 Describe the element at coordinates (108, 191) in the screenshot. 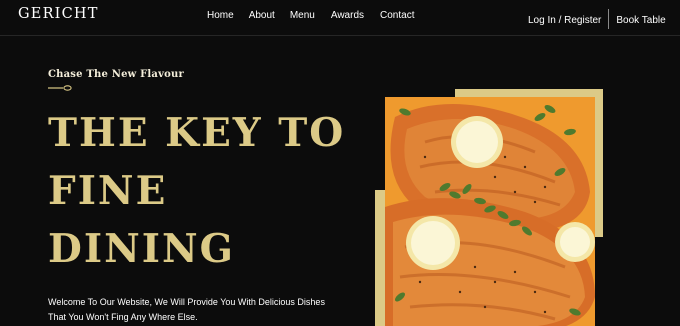

I see `headline-line-2: FINE` at that location.